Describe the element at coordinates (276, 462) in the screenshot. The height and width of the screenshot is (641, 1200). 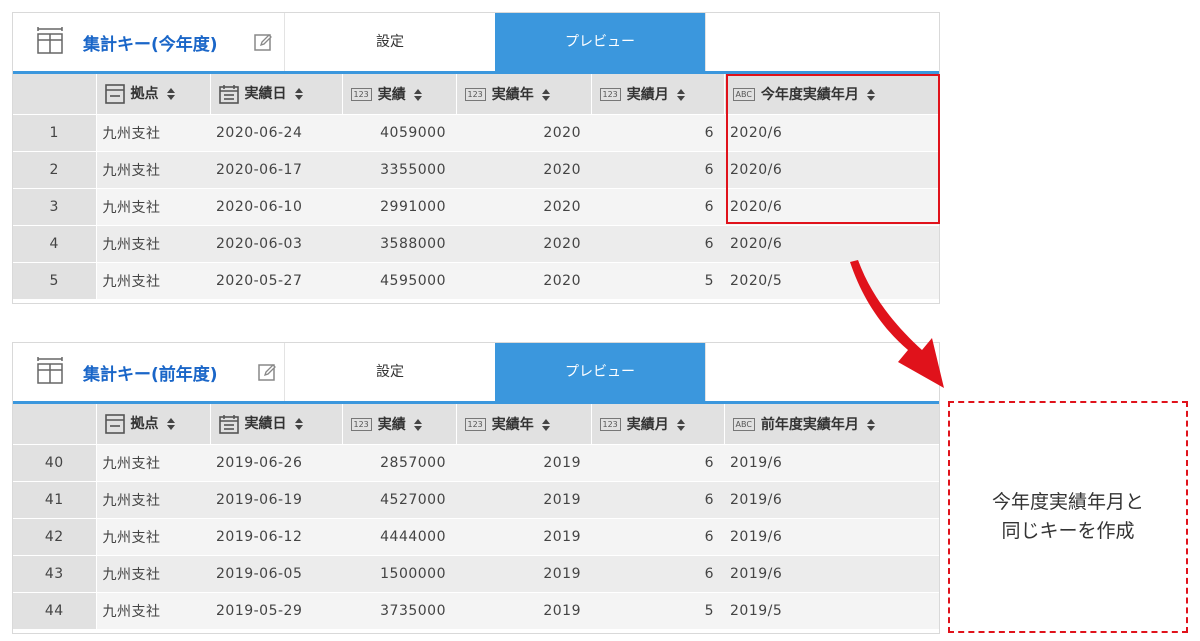
I see `cell: 2019-06-26` at that location.